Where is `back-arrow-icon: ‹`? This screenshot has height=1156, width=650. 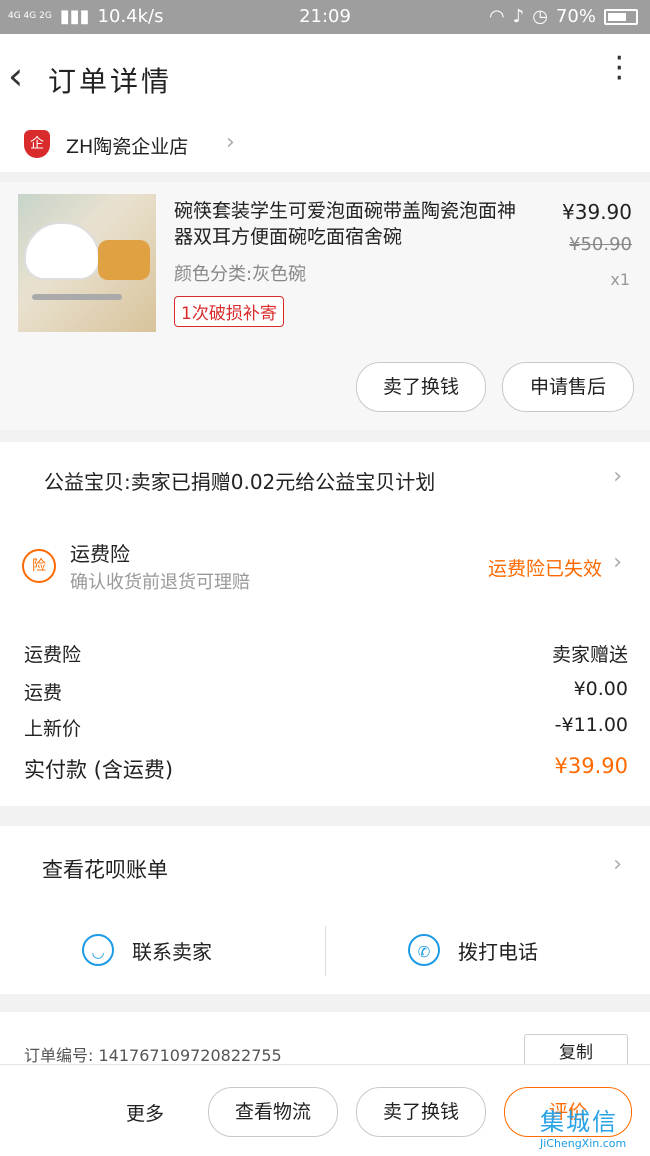
back-arrow-icon: ‹ is located at coordinates (15, 76).